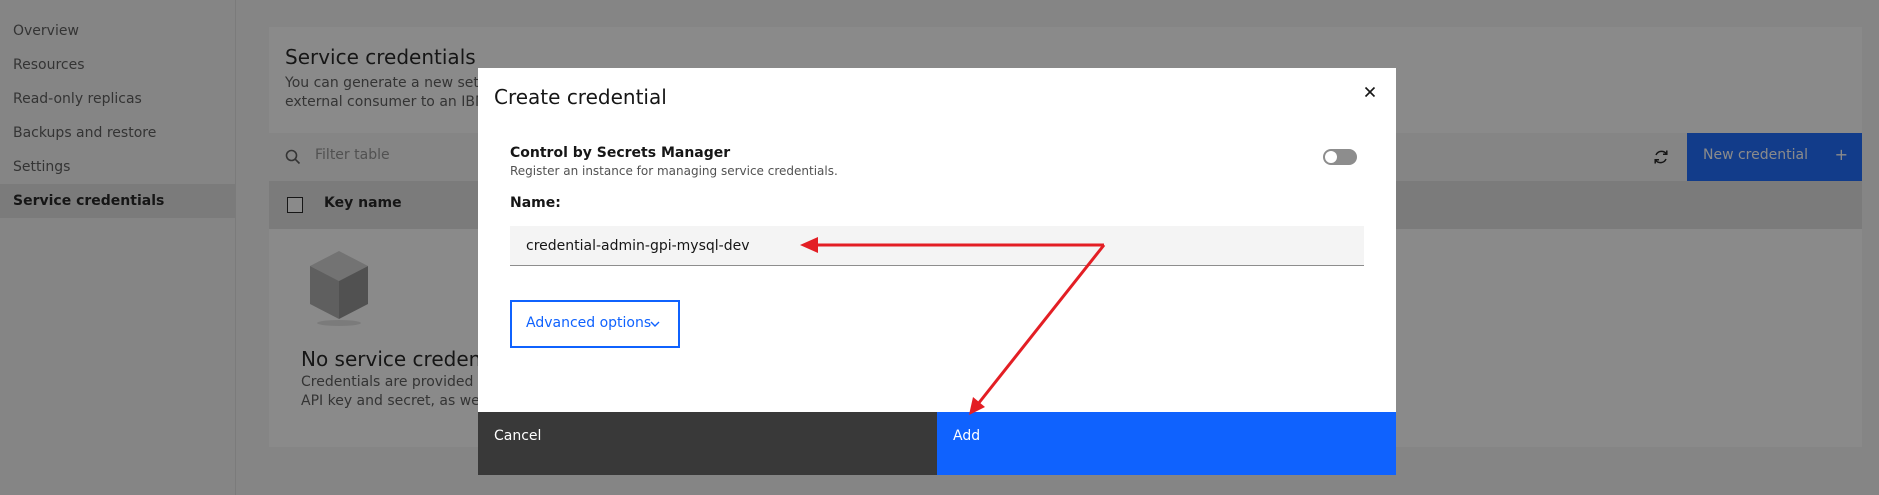 This screenshot has width=1879, height=495. I want to click on name-input, so click(937, 246).